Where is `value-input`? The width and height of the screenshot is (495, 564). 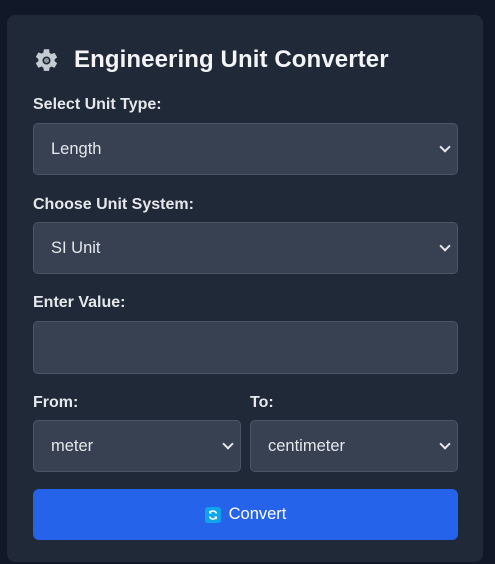
value-input is located at coordinates (245, 347).